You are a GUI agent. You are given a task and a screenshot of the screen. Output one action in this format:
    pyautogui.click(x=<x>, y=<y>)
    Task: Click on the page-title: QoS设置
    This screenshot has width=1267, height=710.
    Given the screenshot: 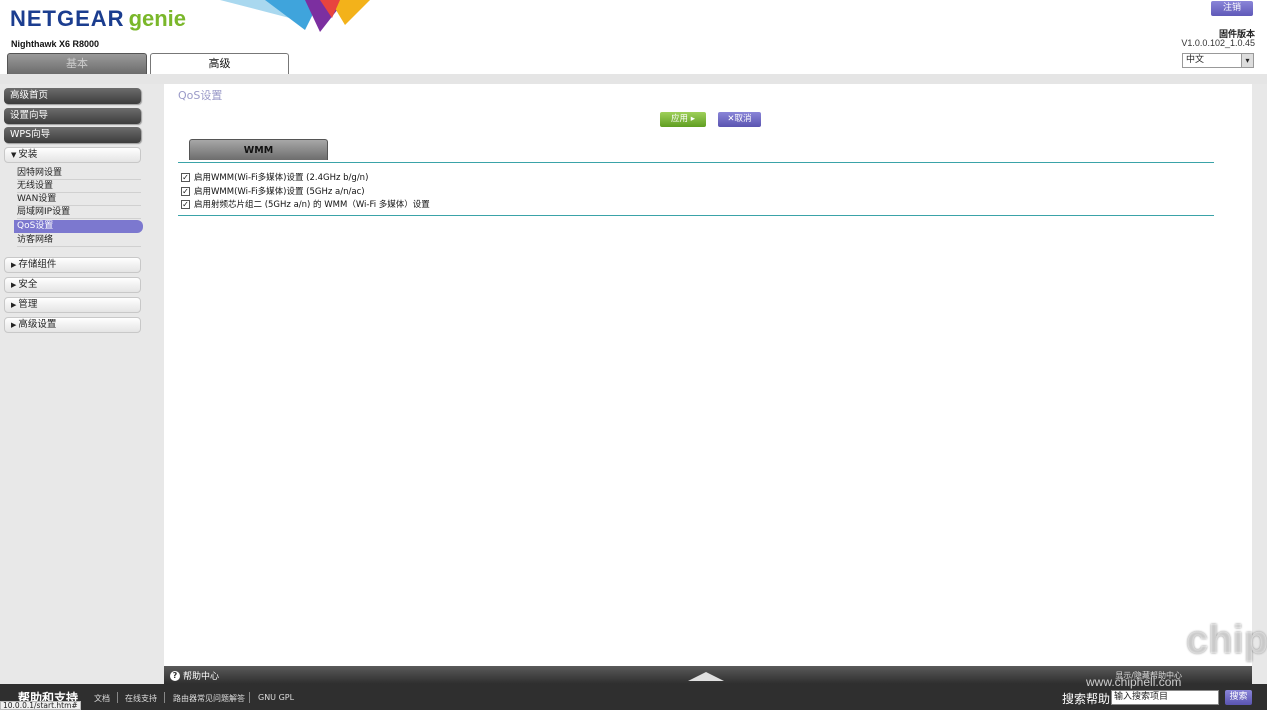 What is the action you would take?
    pyautogui.click(x=200, y=95)
    